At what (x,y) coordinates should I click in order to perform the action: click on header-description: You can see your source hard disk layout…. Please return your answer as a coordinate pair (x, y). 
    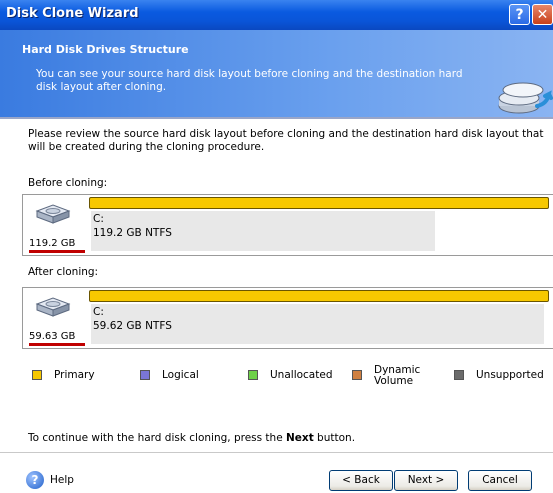
    Looking at the image, I should click on (249, 80).